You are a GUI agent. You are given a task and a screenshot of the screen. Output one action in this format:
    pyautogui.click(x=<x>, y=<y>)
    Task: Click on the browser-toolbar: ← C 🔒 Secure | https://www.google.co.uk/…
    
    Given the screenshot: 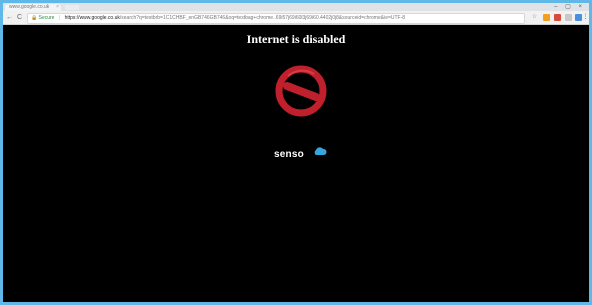 What is the action you would take?
    pyautogui.click(x=296, y=18)
    